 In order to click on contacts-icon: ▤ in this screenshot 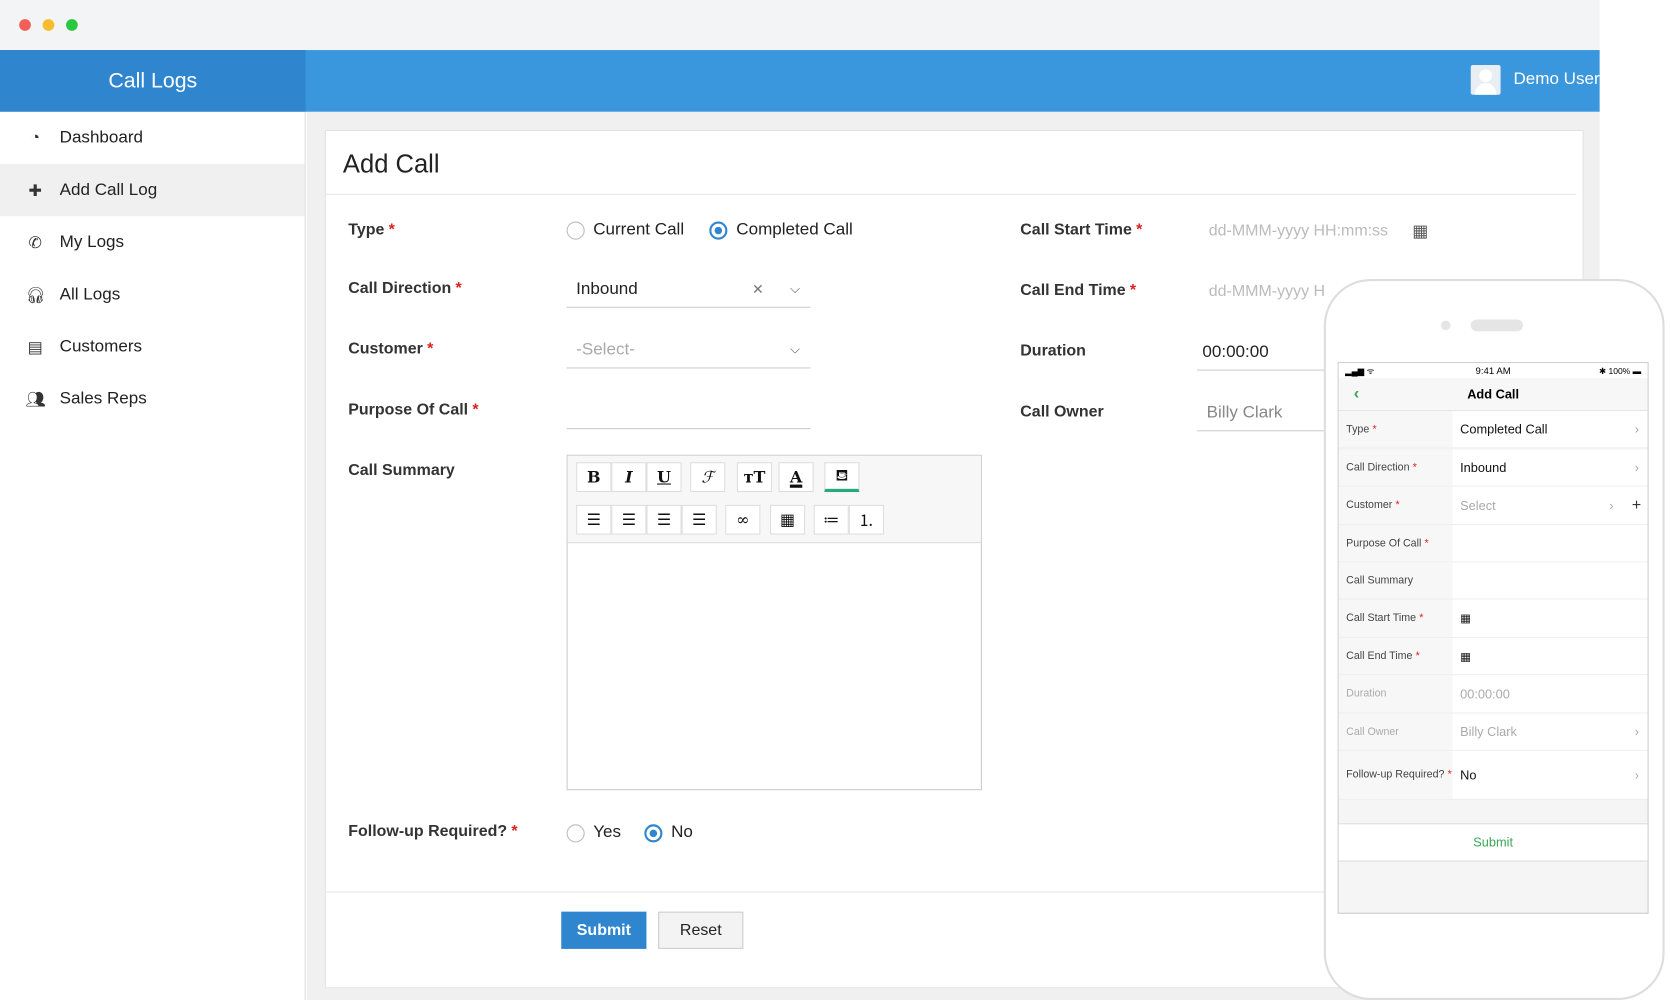, I will do `click(35, 347)`.